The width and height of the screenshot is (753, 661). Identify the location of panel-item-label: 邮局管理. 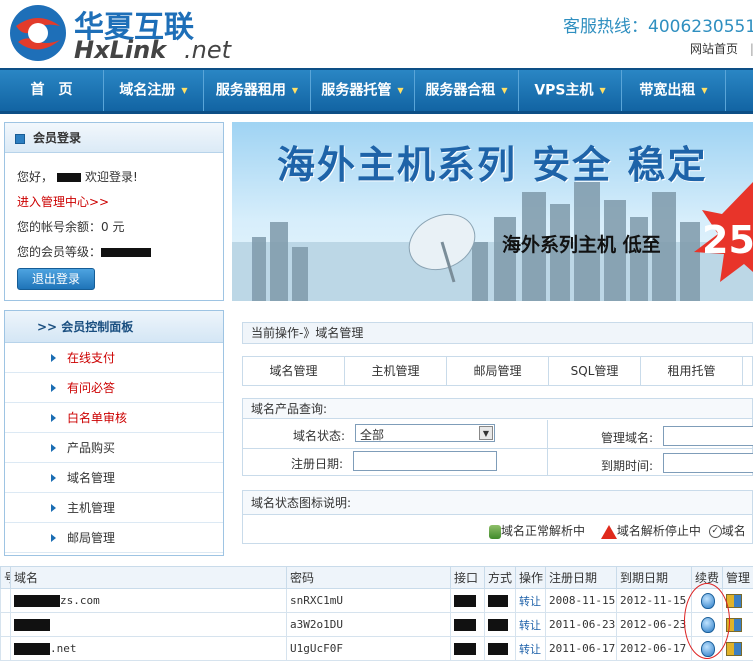
(91, 538).